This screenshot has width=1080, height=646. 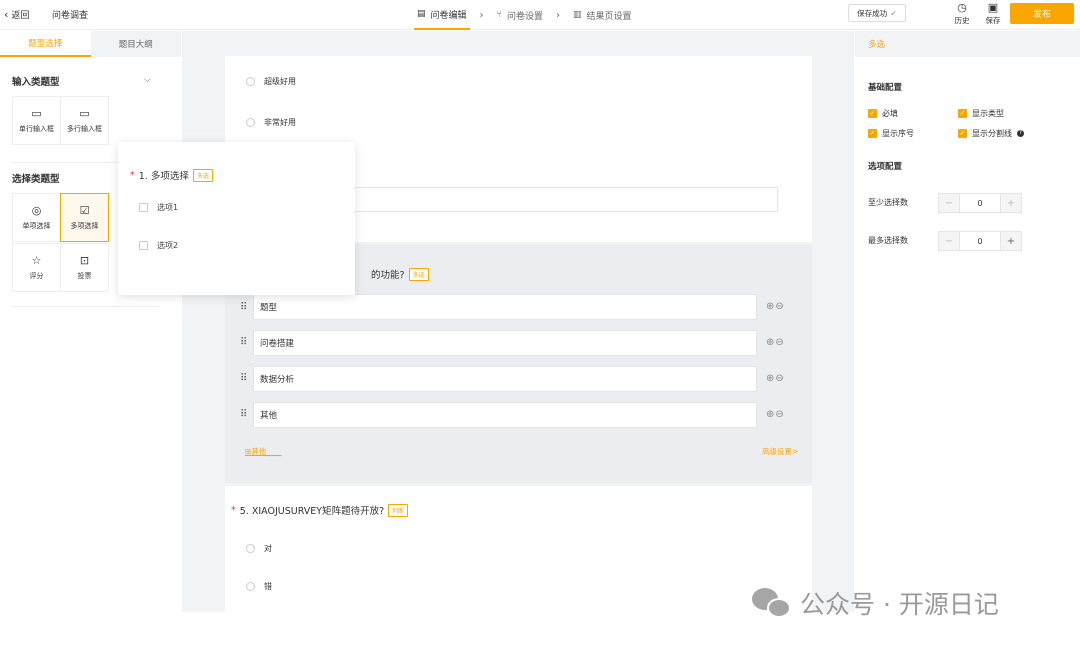 What do you see at coordinates (388, 275) in the screenshot?
I see `question-4-title-text: 的功能?` at bounding box center [388, 275].